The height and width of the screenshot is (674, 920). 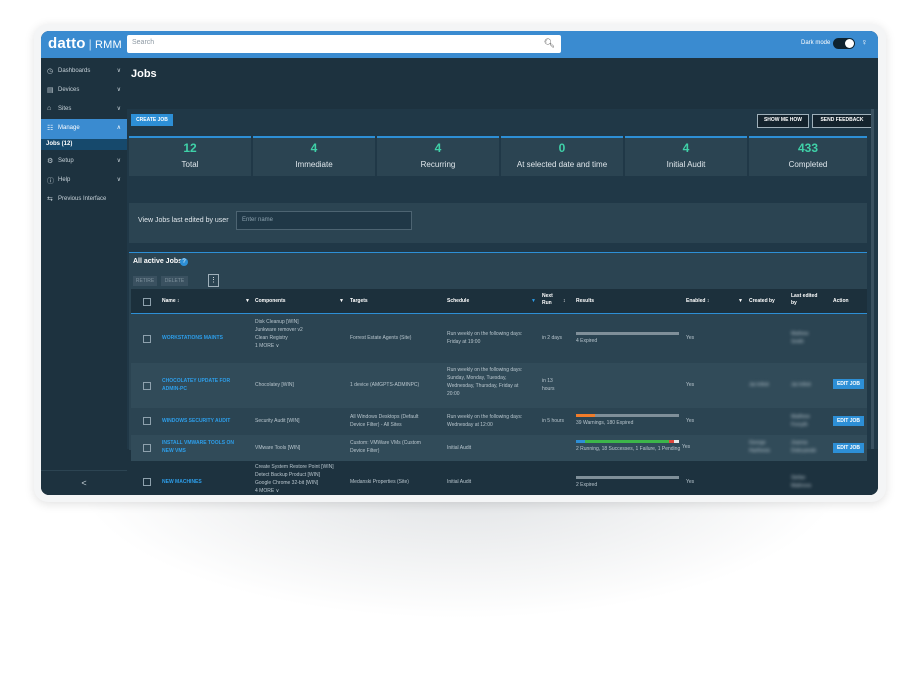 I want to click on stat-value: 433, so click(x=808, y=148).